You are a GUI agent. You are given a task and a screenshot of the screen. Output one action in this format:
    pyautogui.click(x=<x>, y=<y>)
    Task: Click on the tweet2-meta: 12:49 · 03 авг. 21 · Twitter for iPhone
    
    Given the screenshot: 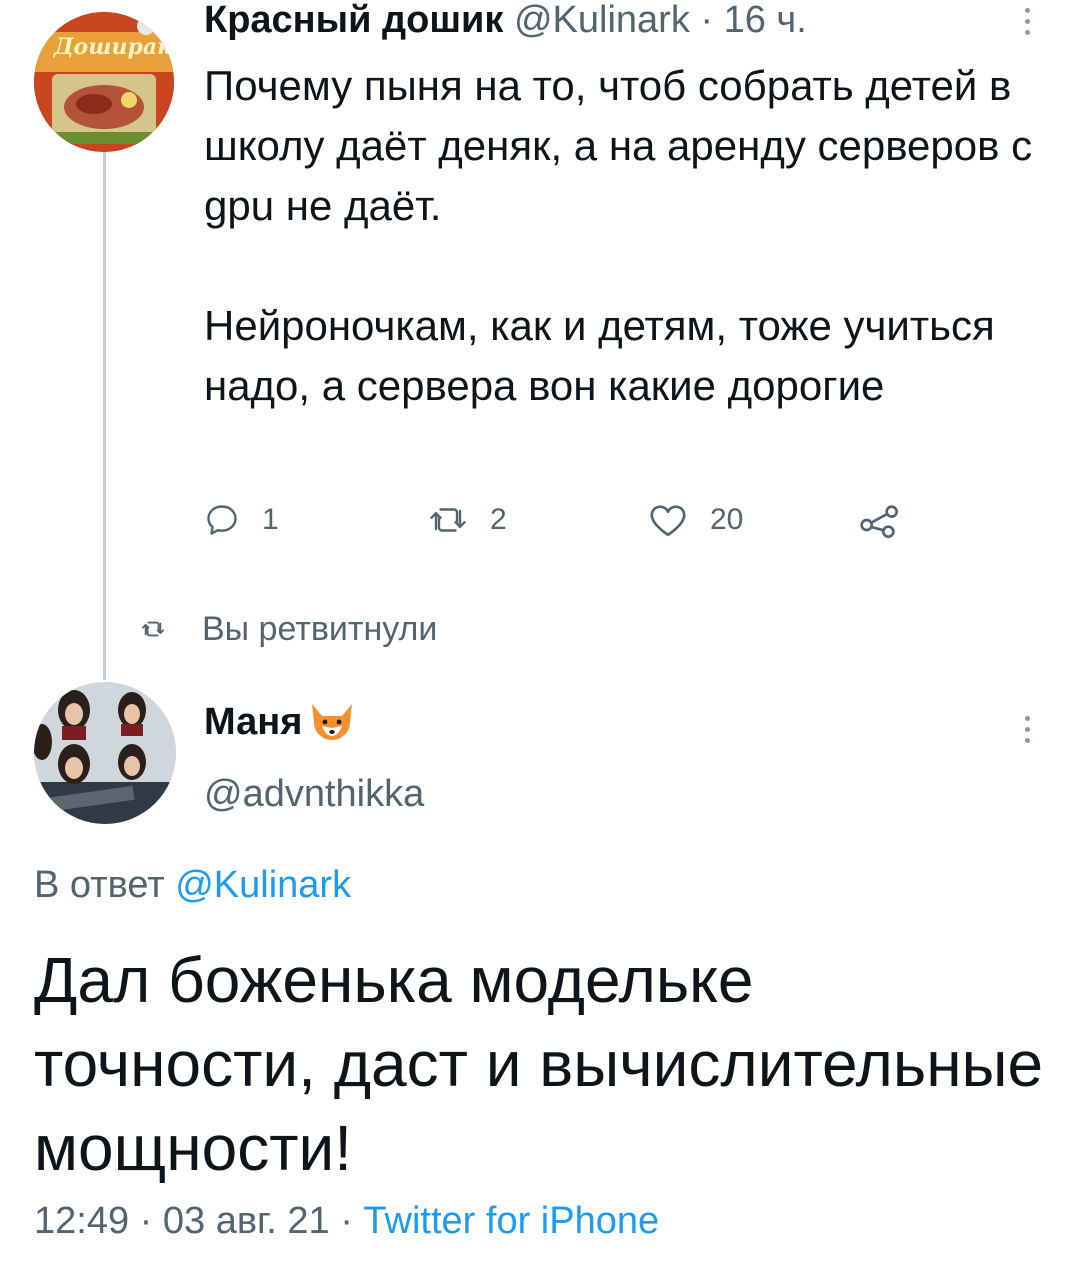 What is the action you would take?
    pyautogui.click(x=346, y=1221)
    